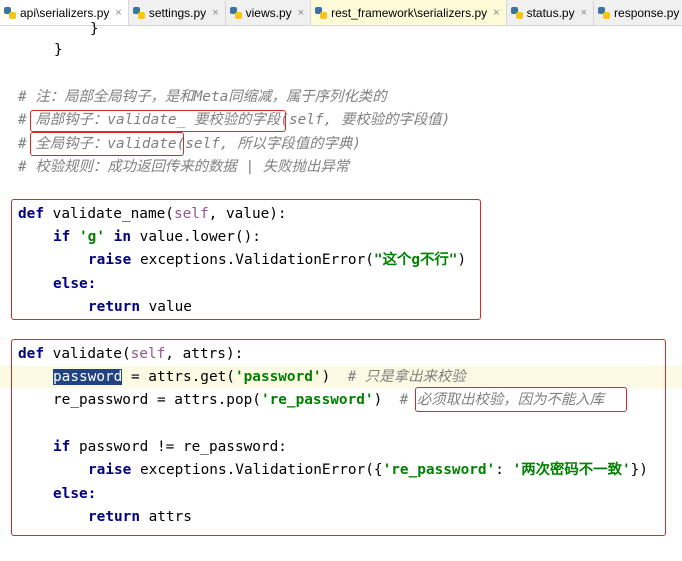 The height and width of the screenshot is (561, 682). What do you see at coordinates (415, 260) in the screenshot?
I see `string-literal: "这个g不行"` at bounding box center [415, 260].